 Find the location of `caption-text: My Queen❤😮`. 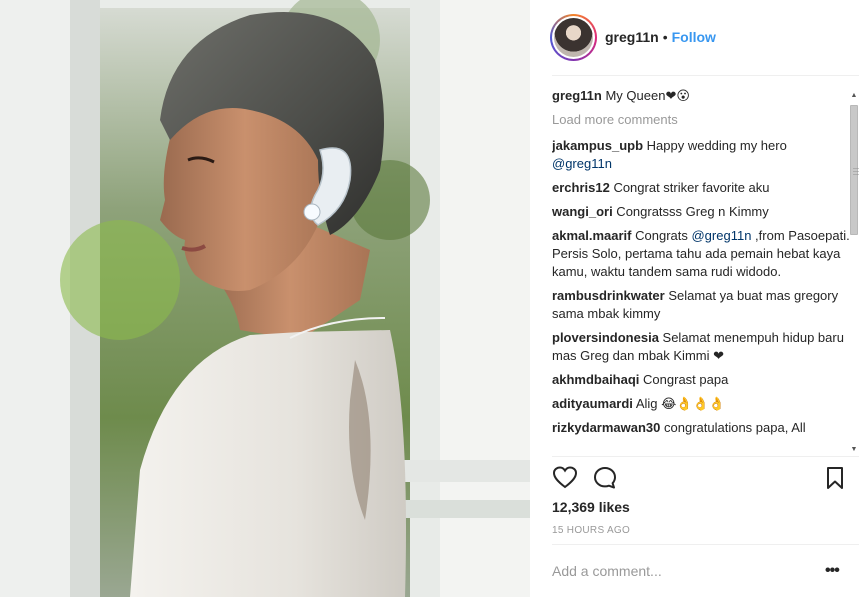

caption-text: My Queen❤😮 is located at coordinates (645, 95).